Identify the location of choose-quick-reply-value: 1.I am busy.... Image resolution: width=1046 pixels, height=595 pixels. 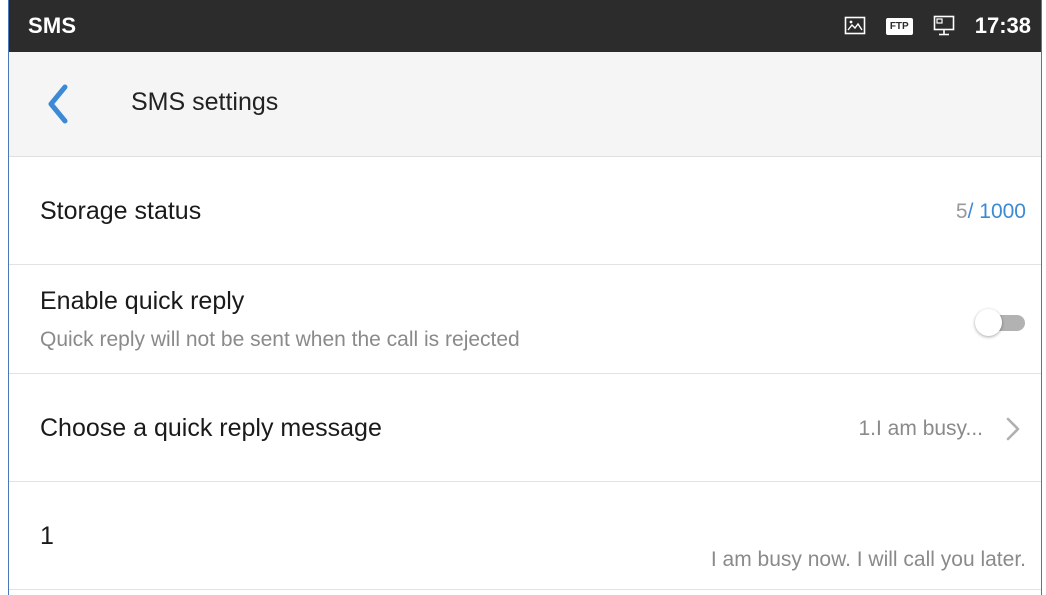
(921, 428).